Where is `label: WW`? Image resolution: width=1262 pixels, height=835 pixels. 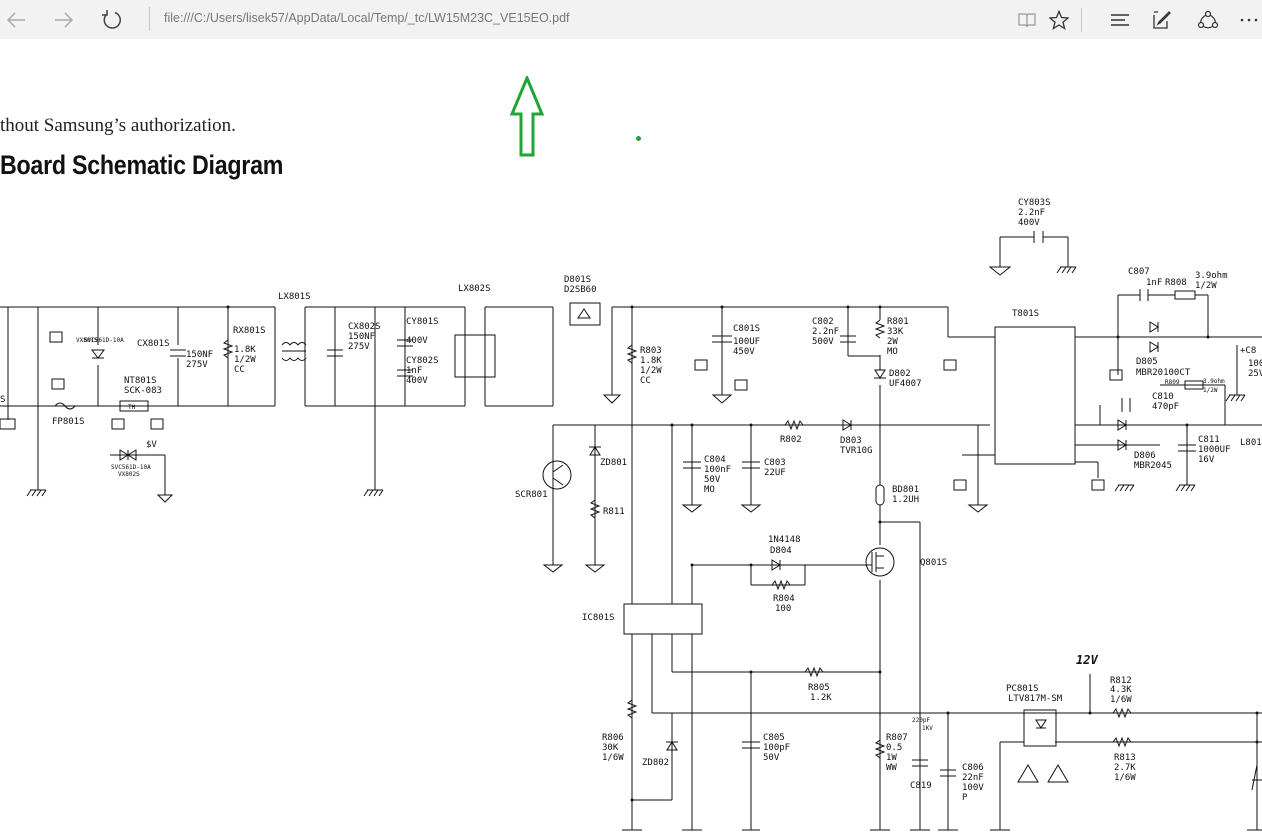
label: WW is located at coordinates (891, 768).